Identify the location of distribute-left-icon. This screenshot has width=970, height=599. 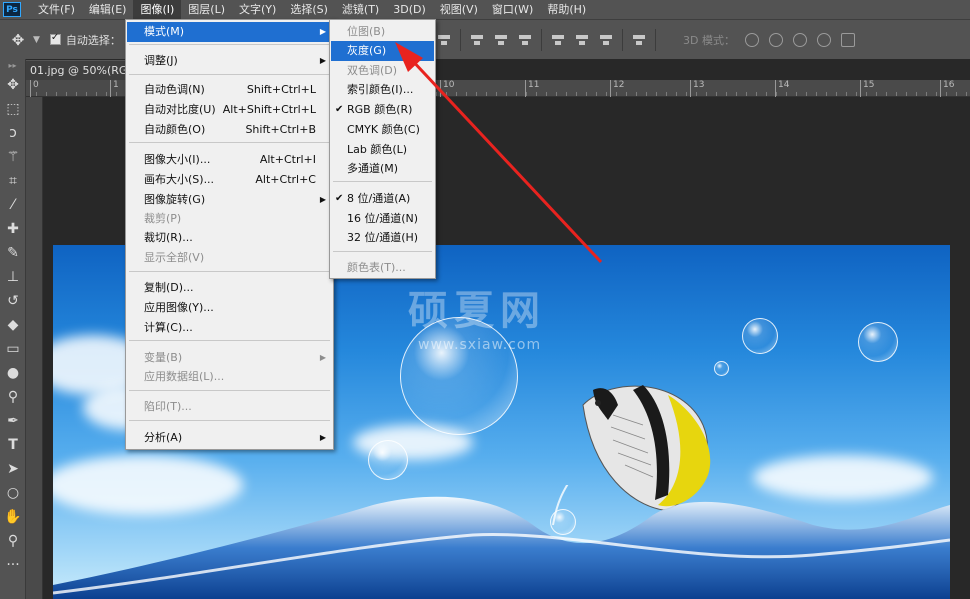
(558, 40).